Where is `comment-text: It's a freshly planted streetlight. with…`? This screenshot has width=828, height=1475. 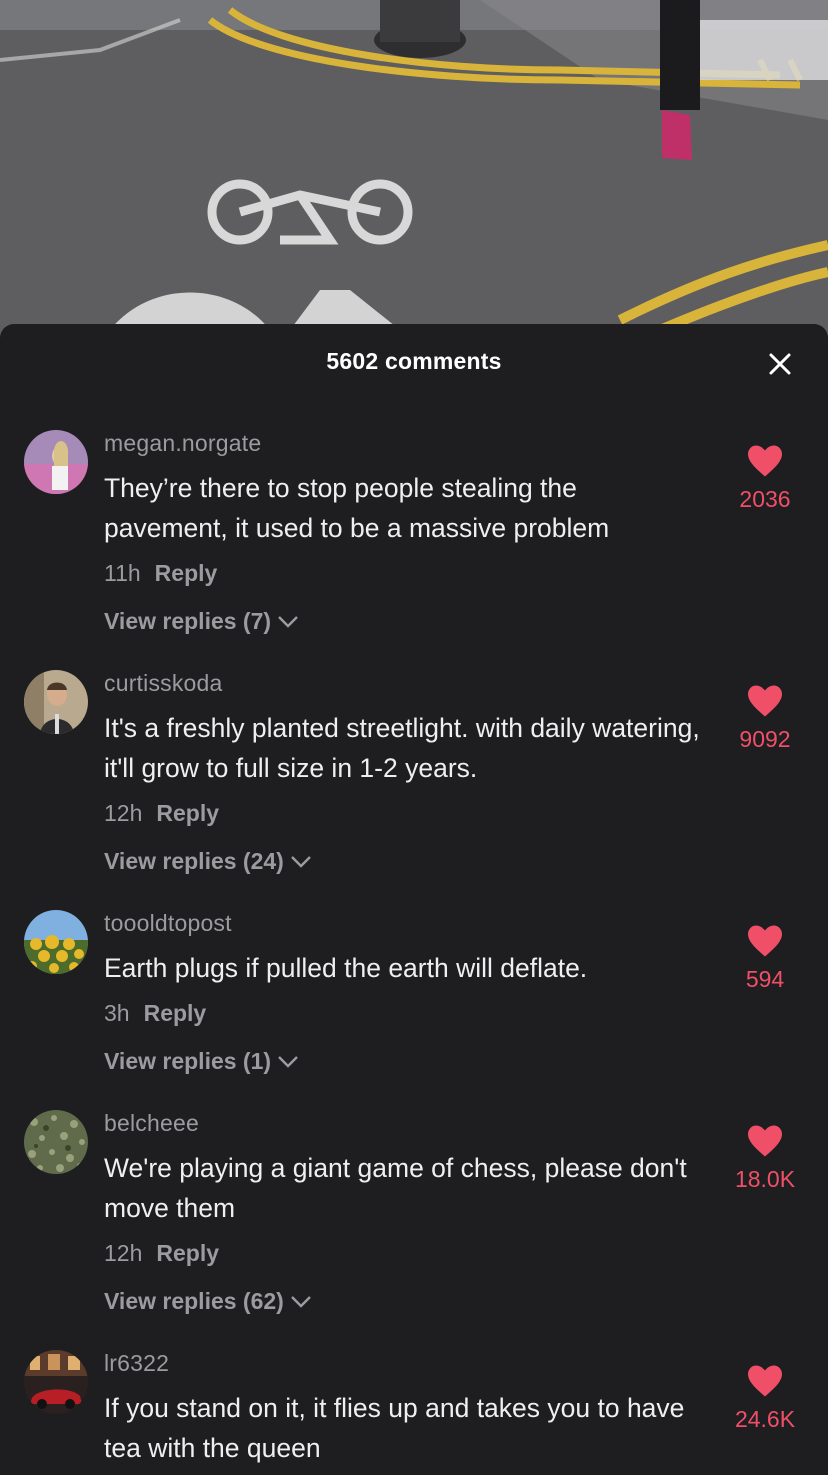 comment-text: It's a freshly planted streetlight. with… is located at coordinates (402, 748).